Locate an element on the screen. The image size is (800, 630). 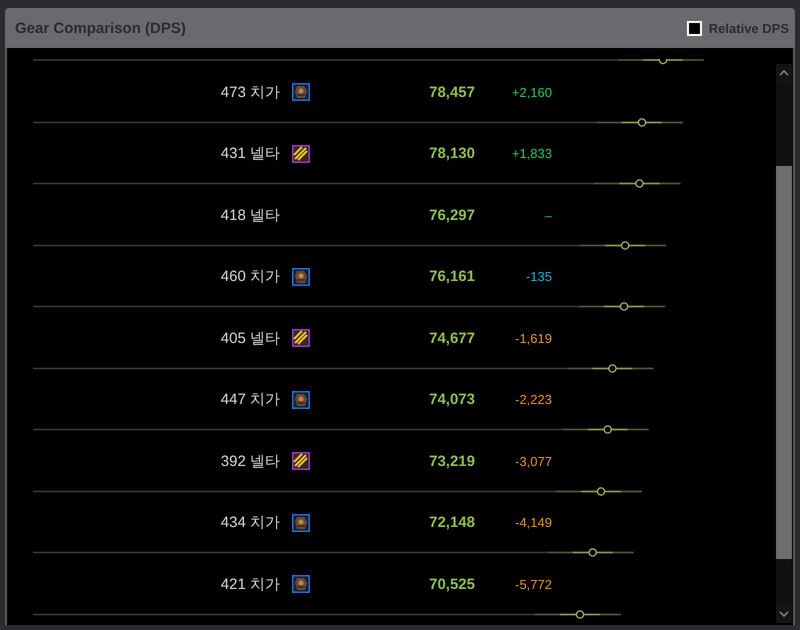
dps-difference: +1,833 is located at coordinates (531, 154).